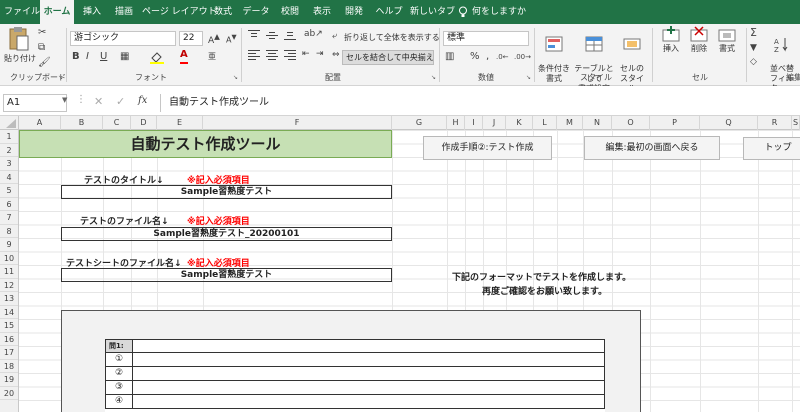  I want to click on column-header: P, so click(675, 123).